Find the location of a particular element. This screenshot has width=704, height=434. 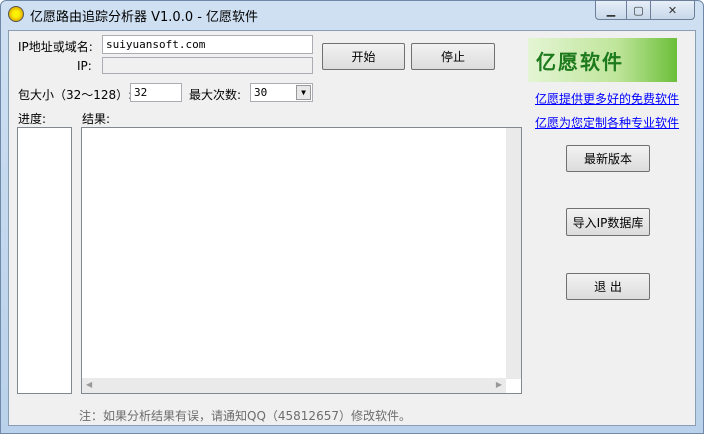

exit-button: 退 出 is located at coordinates (608, 286).